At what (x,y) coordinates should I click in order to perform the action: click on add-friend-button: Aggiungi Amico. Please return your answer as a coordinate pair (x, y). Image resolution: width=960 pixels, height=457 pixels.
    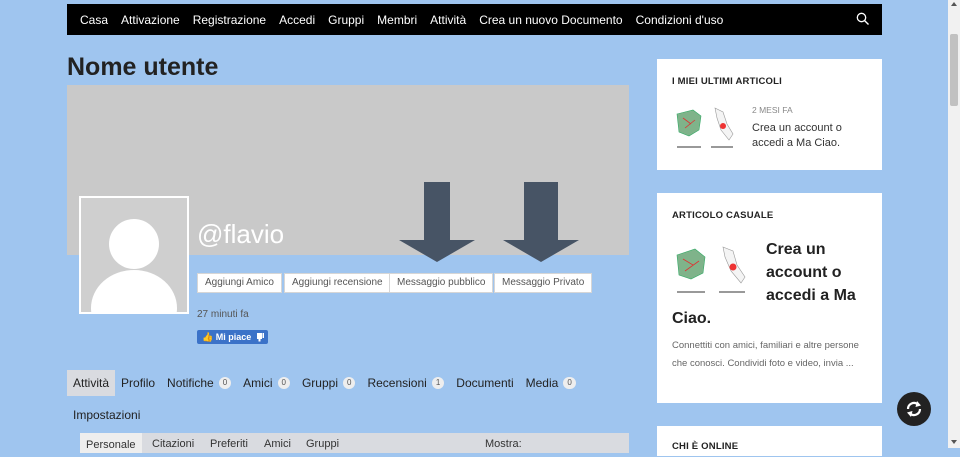
    Looking at the image, I should click on (239, 283).